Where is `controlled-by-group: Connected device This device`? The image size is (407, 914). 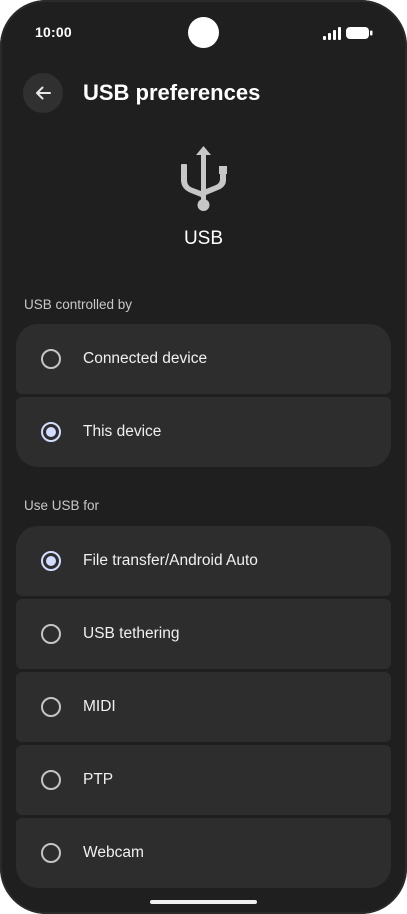
controlled-by-group: Connected device This device is located at coordinates (203, 395).